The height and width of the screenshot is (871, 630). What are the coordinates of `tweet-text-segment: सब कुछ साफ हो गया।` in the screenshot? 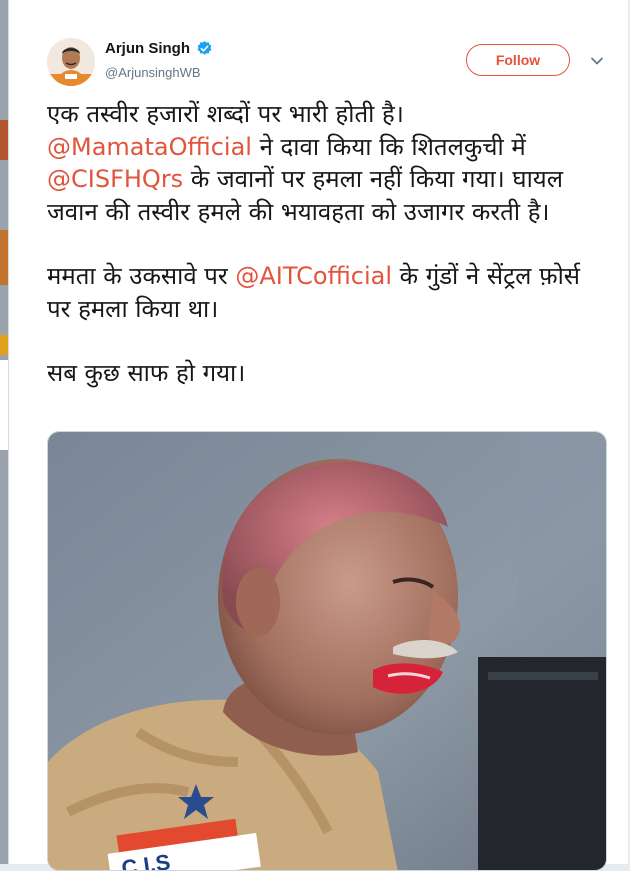 It's located at (146, 373).